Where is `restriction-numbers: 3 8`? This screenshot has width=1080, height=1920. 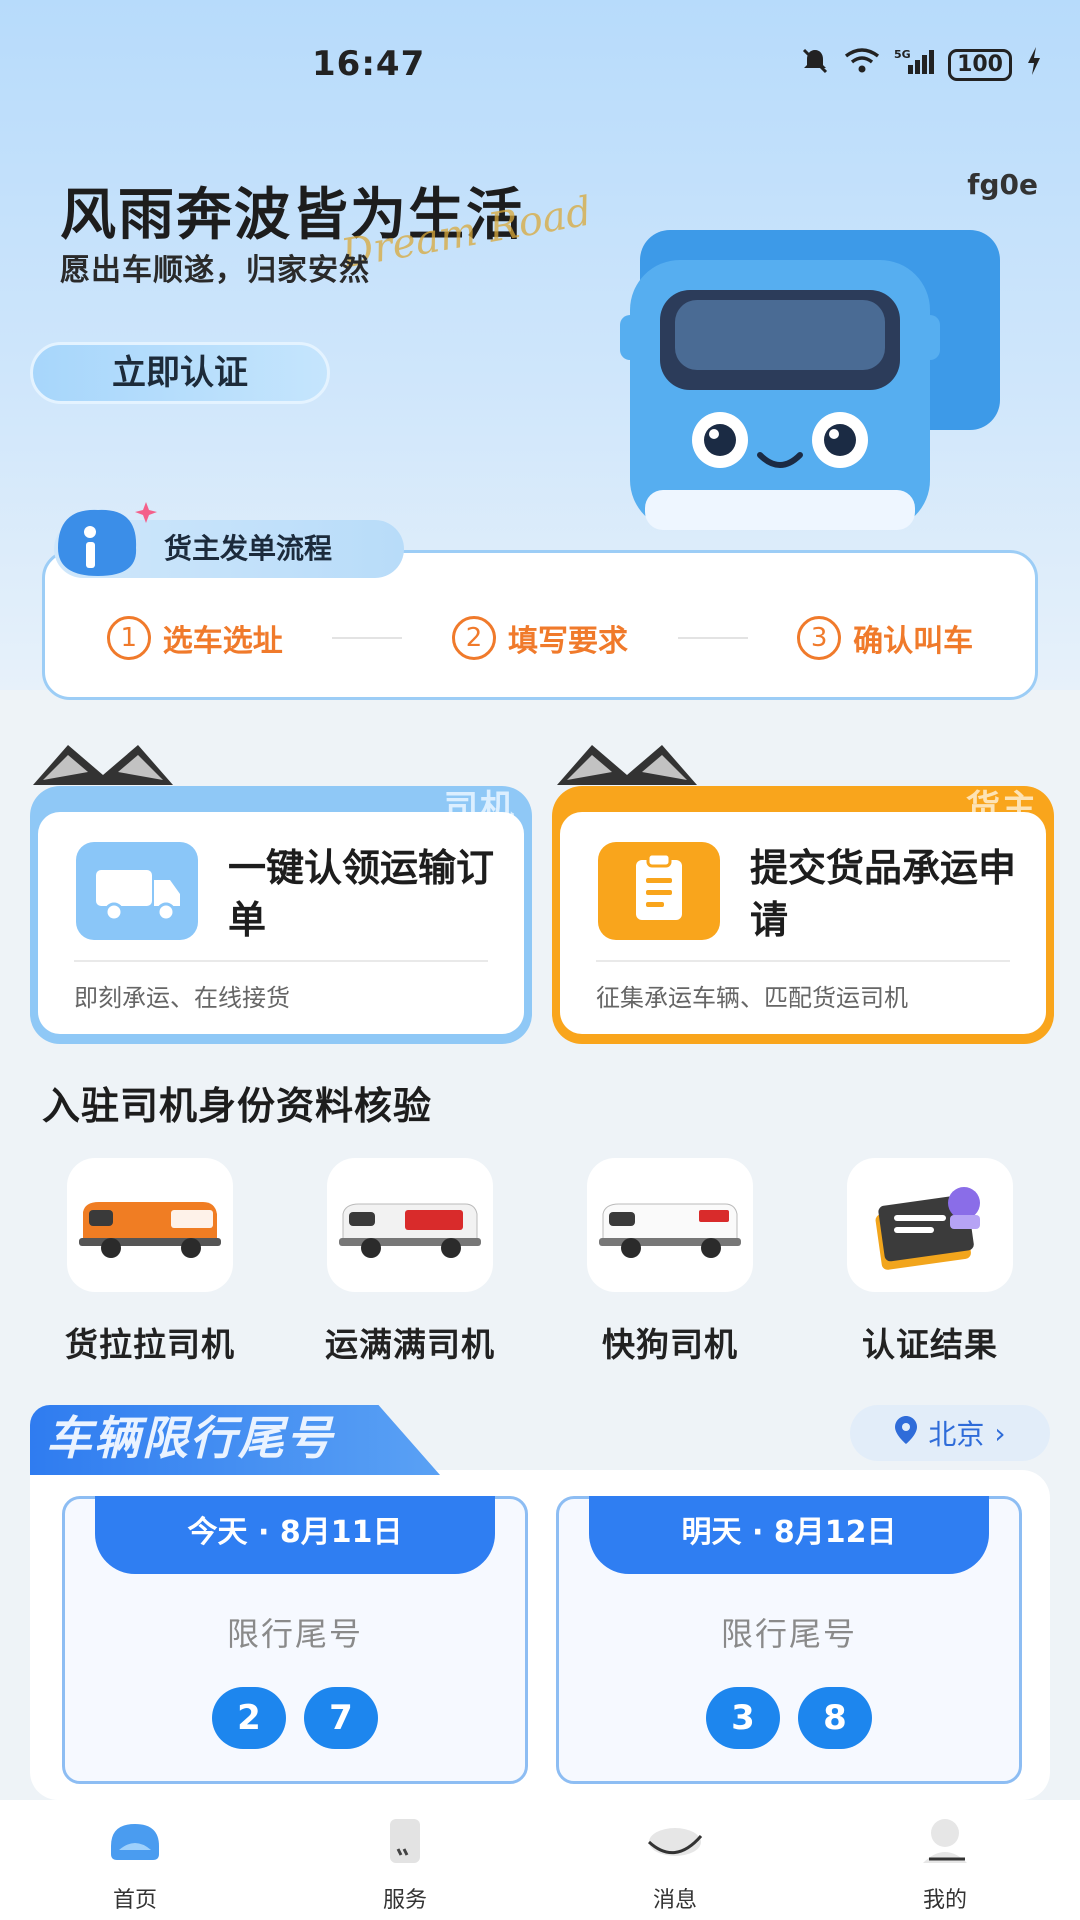
restriction-numbers: 3 8 is located at coordinates (789, 1718).